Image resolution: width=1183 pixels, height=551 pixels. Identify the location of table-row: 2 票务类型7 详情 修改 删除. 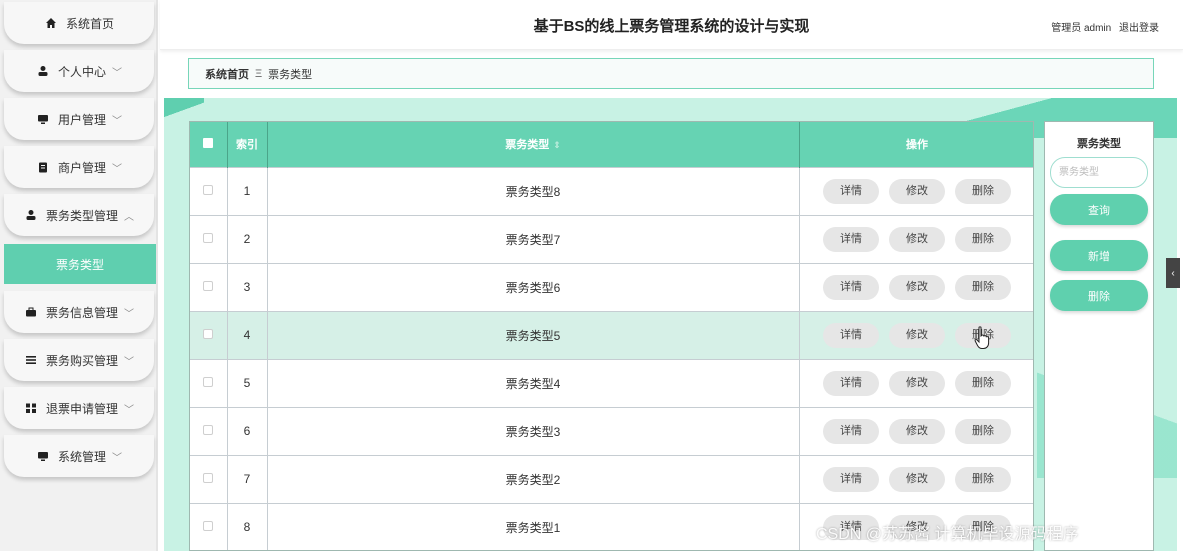
(611, 238).